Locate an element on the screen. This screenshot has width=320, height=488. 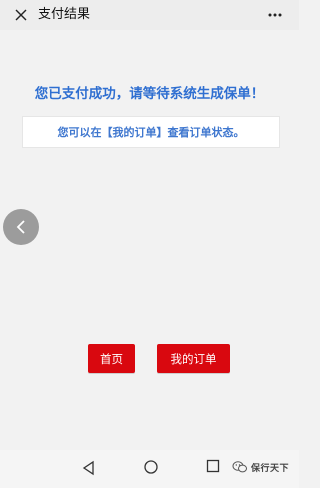
close-icon is located at coordinates (21, 15).